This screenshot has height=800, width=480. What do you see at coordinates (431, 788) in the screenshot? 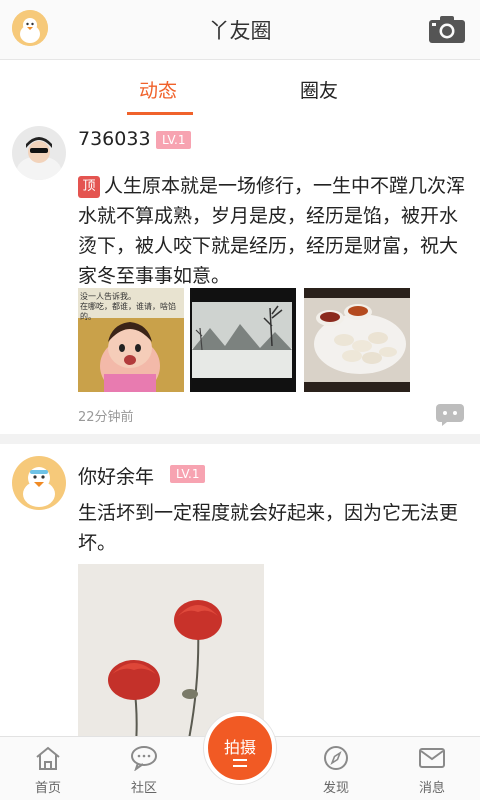
I see `nav-messages-label: 消息` at bounding box center [431, 788].